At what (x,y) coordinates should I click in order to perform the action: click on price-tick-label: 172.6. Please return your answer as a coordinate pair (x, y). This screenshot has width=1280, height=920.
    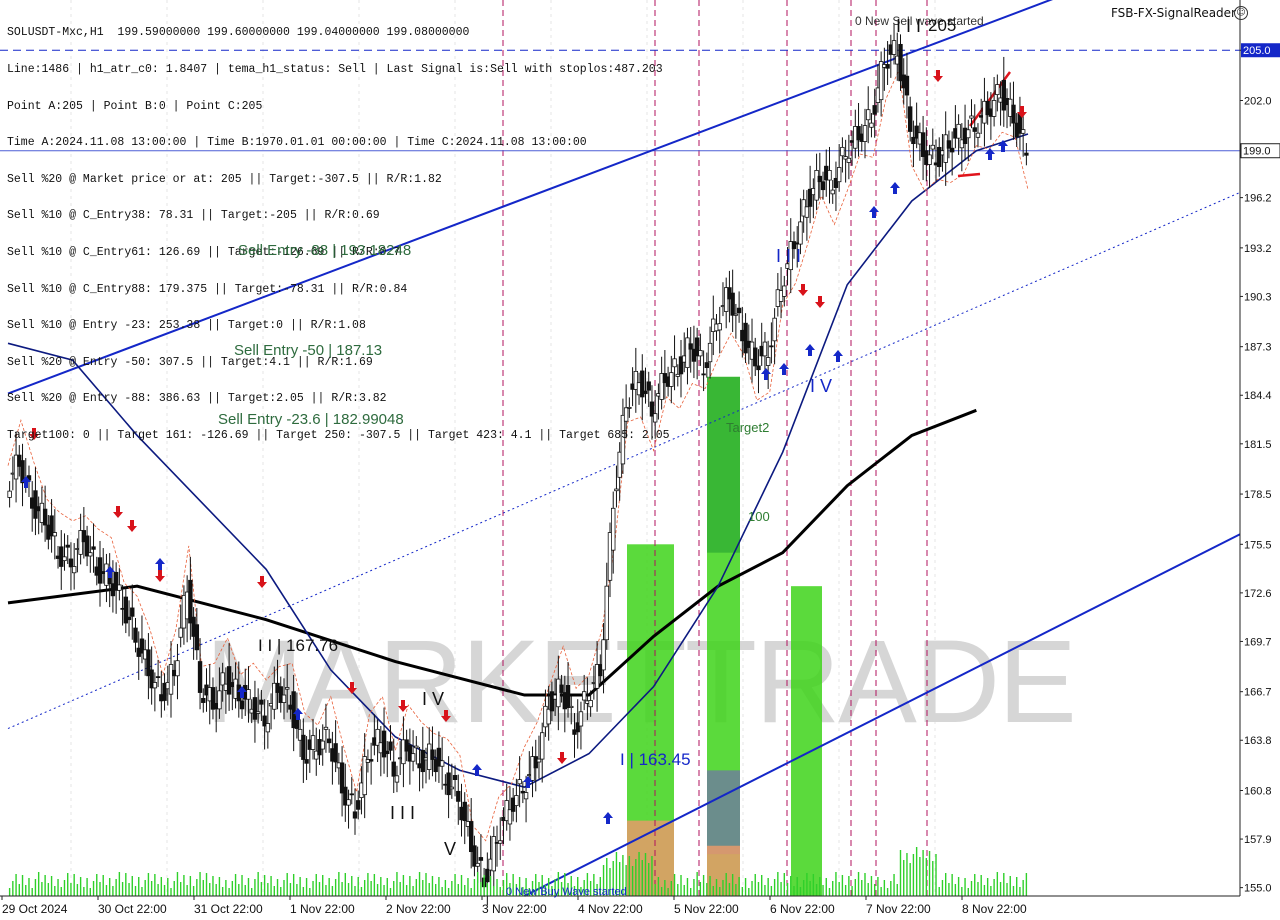
    Looking at the image, I should click on (1258, 594).